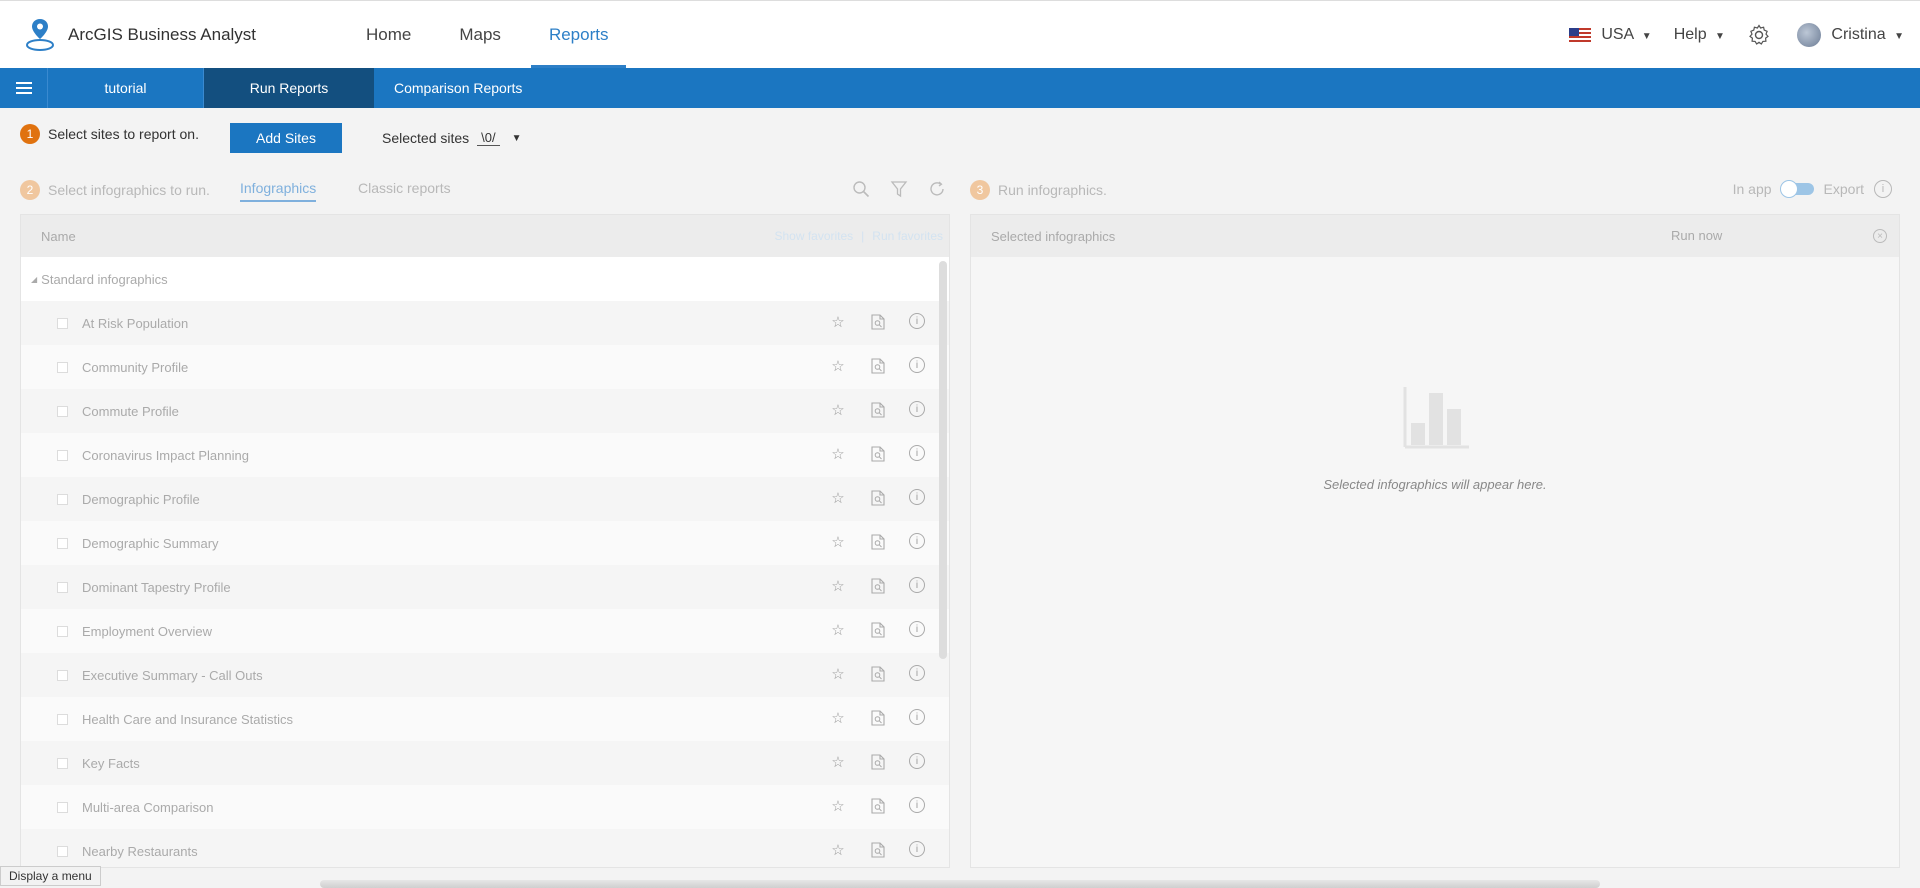 The width and height of the screenshot is (1920, 888). Describe the element at coordinates (578, 35) in the screenshot. I see `nav-reports: Reports` at that location.